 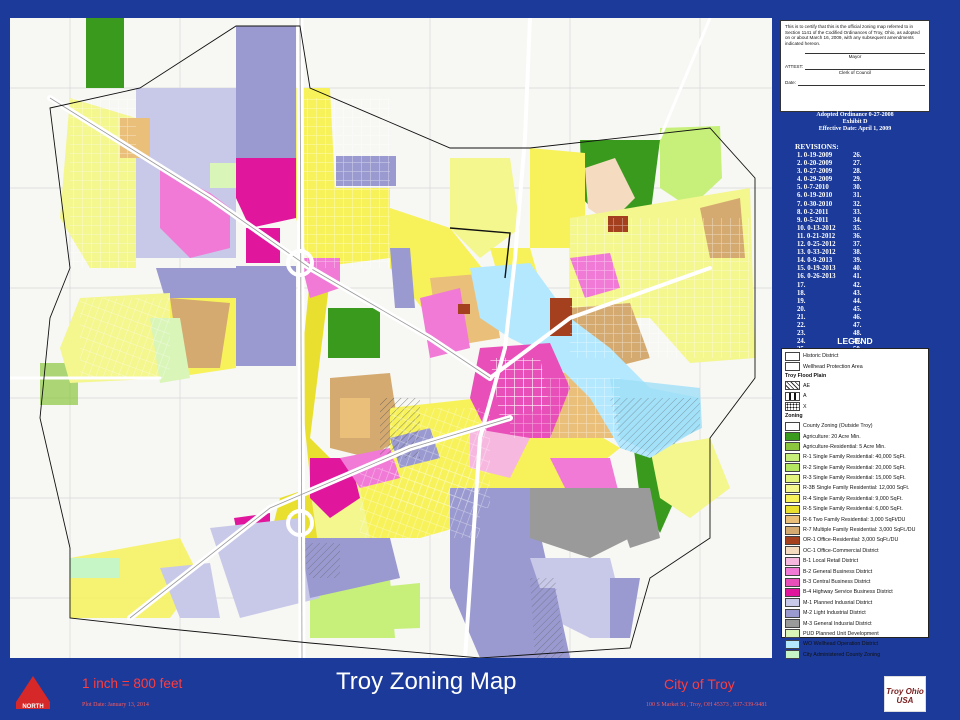 What do you see at coordinates (857, 155) in the screenshot?
I see `revision-entry: 26.` at bounding box center [857, 155].